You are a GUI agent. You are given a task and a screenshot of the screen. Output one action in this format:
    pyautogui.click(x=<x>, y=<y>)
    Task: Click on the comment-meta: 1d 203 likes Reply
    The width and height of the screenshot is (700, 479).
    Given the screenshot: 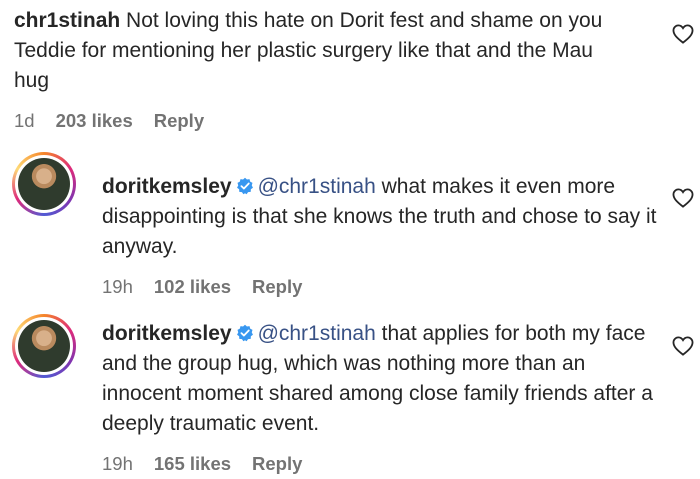 What is the action you would take?
    pyautogui.click(x=109, y=121)
    